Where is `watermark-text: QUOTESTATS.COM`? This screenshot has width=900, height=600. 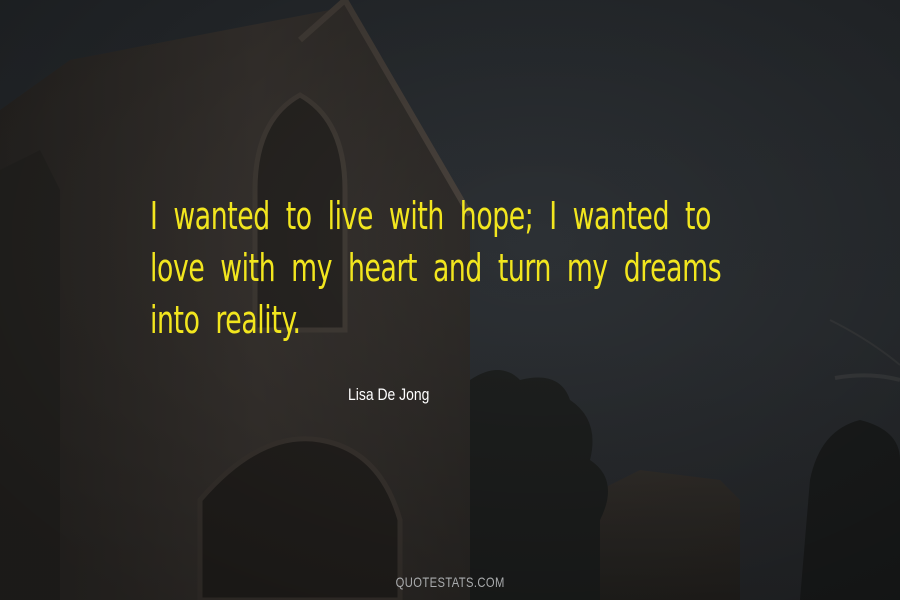 watermark-text: QUOTESTATS.COM is located at coordinates (450, 582).